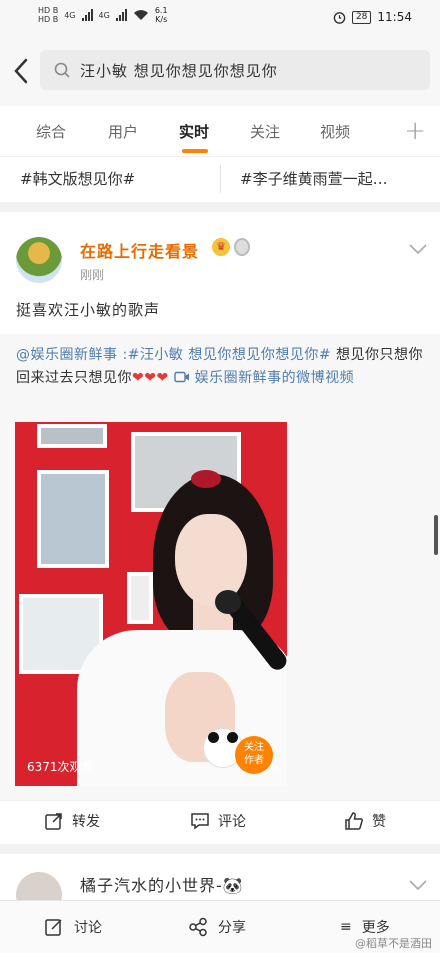 This screenshot has height=953, width=440. What do you see at coordinates (60, 767) in the screenshot?
I see `view-count: 6371次观看` at bounding box center [60, 767].